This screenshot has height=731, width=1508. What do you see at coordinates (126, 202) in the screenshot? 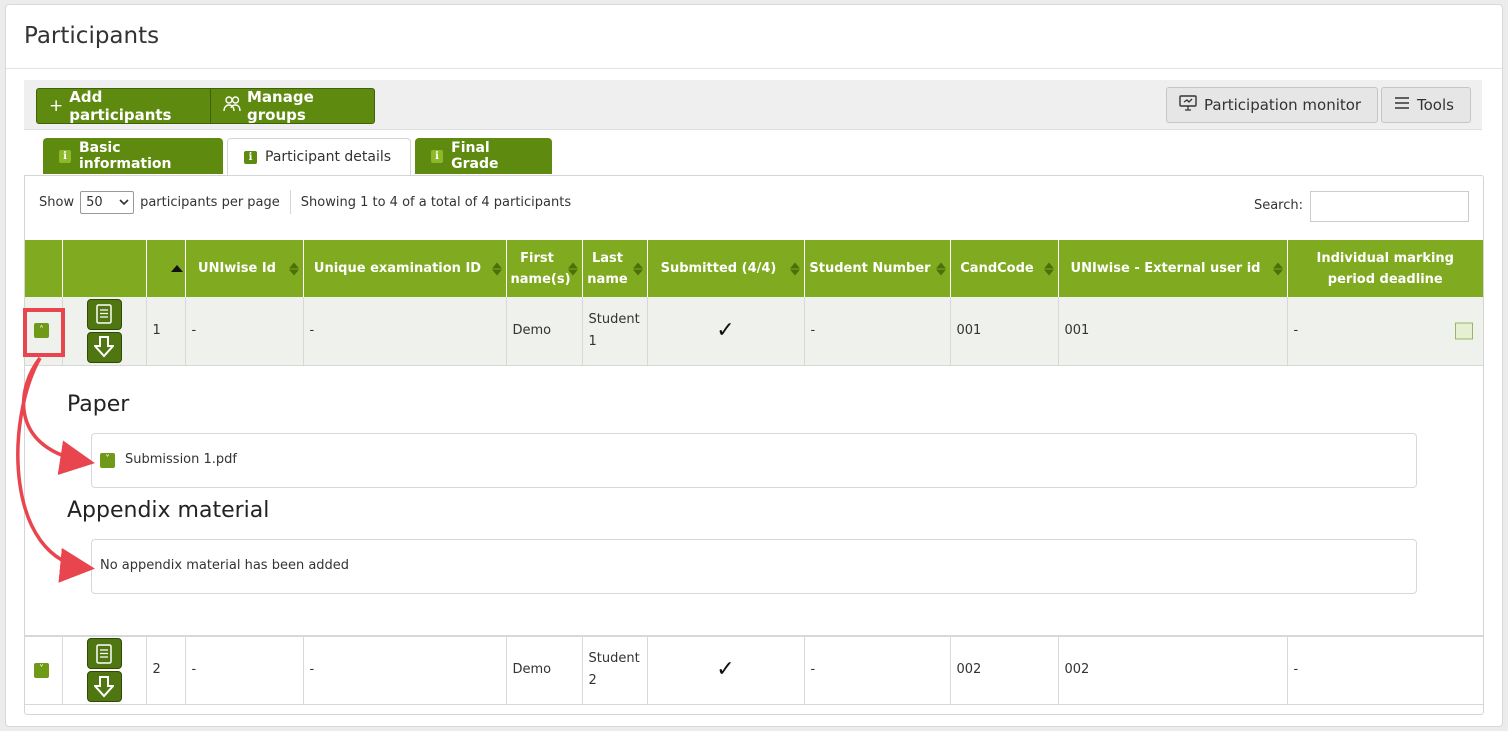
I see `chevron-down-icon` at bounding box center [126, 202].